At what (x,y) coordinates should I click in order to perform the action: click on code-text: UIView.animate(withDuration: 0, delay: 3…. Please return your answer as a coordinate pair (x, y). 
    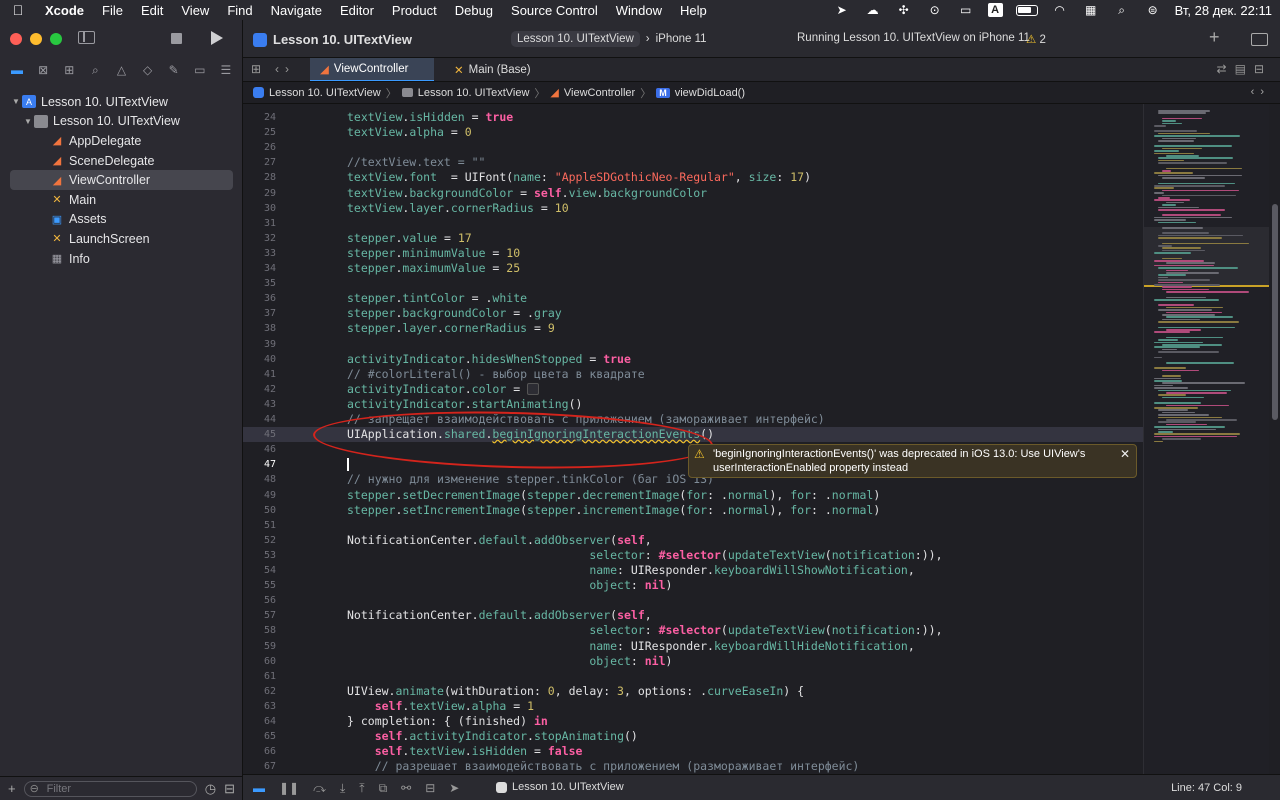
    Looking at the image, I should click on (575, 691).